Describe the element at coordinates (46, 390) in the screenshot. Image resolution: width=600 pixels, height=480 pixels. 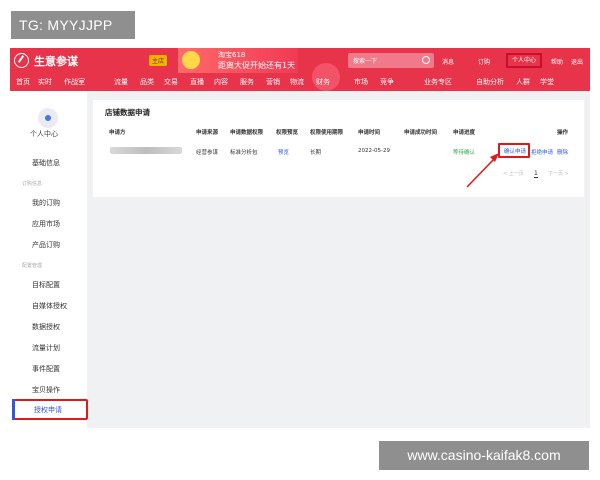
I see `sidebar-item-item-ops: 宝贝操作` at that location.